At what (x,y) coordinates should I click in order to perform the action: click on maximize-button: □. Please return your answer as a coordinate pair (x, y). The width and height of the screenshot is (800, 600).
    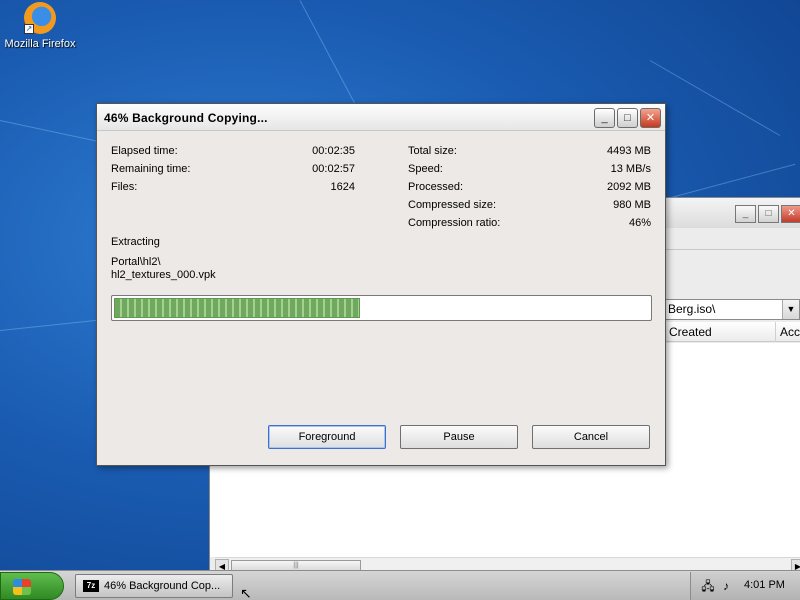
    Looking at the image, I should click on (627, 118).